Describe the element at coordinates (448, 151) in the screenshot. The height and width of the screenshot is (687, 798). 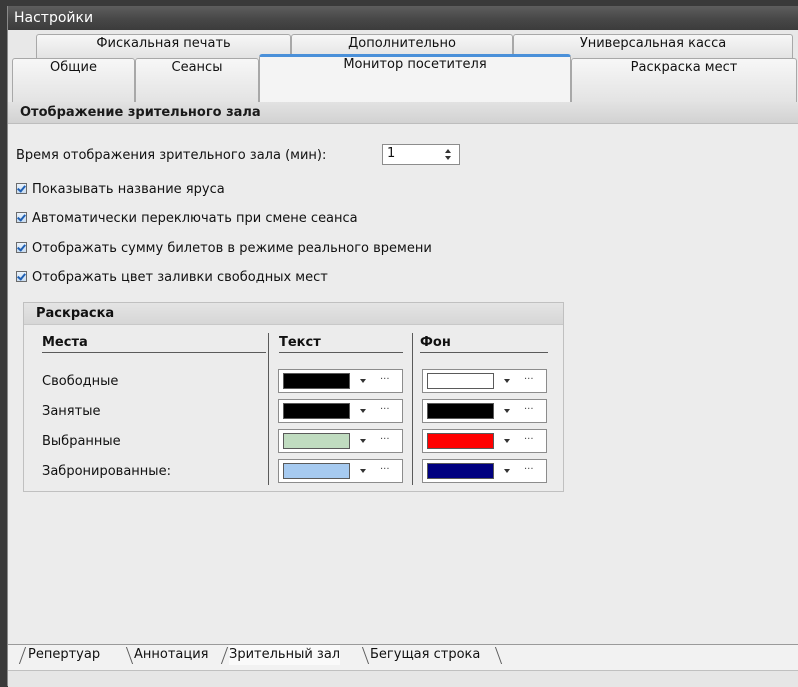
I see `spin-up-icon` at that location.